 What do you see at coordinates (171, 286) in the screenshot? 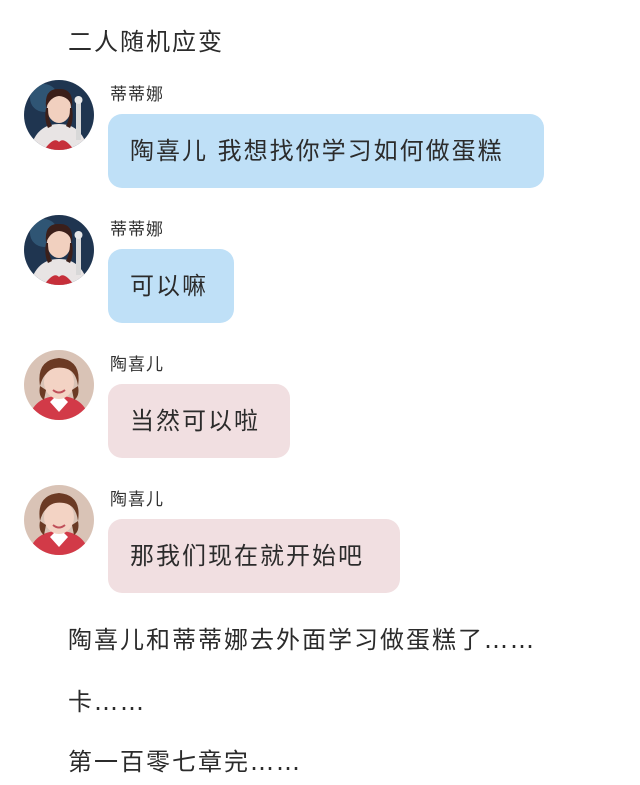
I see `message-bubble: 可以嘛` at bounding box center [171, 286].